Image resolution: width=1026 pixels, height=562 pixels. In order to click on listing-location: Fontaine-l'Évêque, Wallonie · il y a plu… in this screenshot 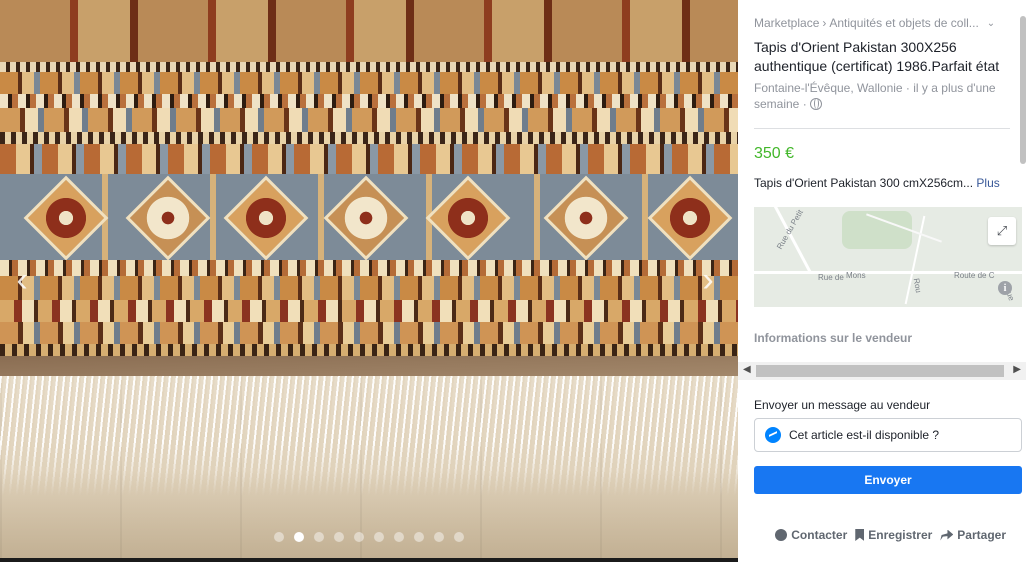, I will do `click(882, 96)`.